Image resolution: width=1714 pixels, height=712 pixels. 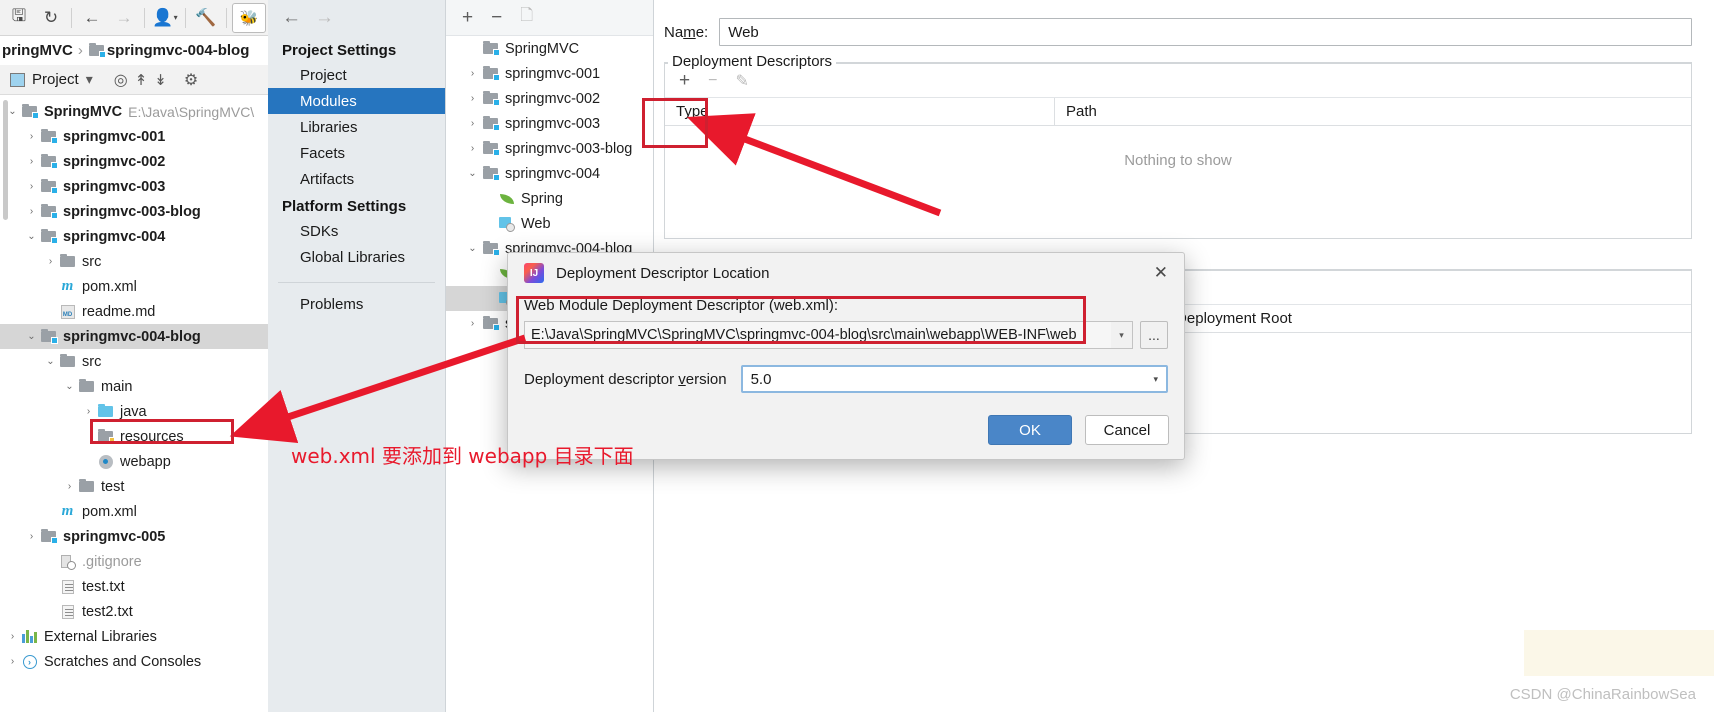 What do you see at coordinates (549, 98) in the screenshot?
I see `module-node: › springmvc-002` at bounding box center [549, 98].